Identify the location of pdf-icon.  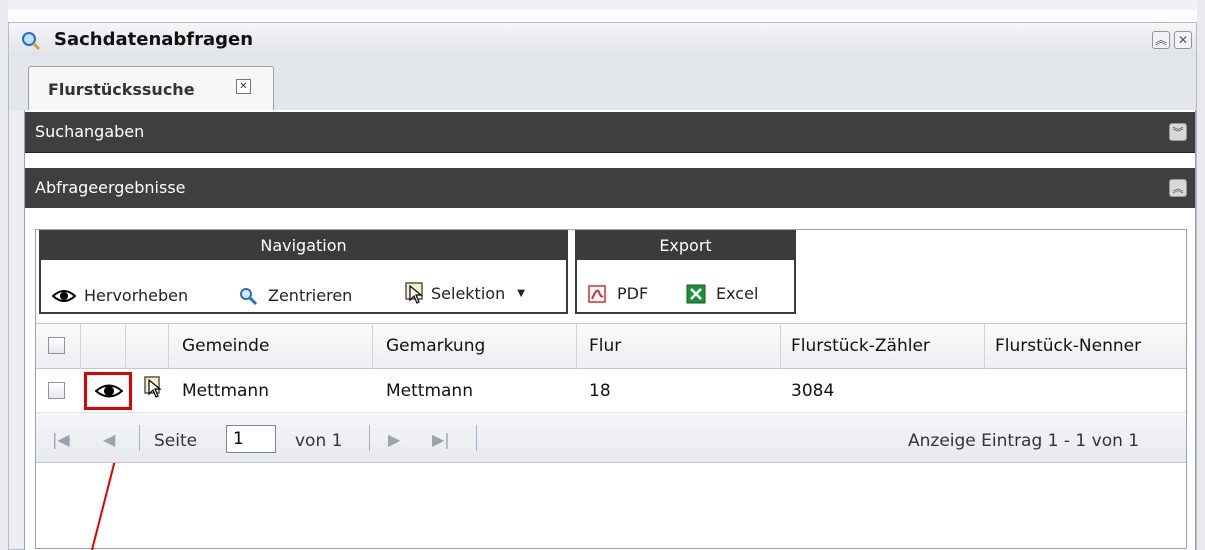
(597, 294).